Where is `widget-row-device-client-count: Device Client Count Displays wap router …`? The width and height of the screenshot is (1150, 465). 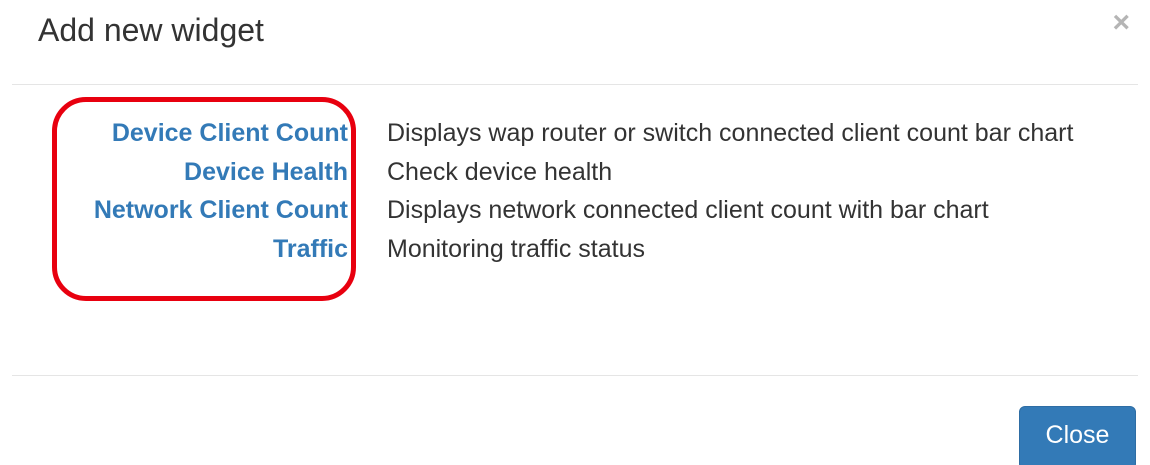
widget-row-device-client-count: Device Client Count Displays wap router … is located at coordinates (549, 133).